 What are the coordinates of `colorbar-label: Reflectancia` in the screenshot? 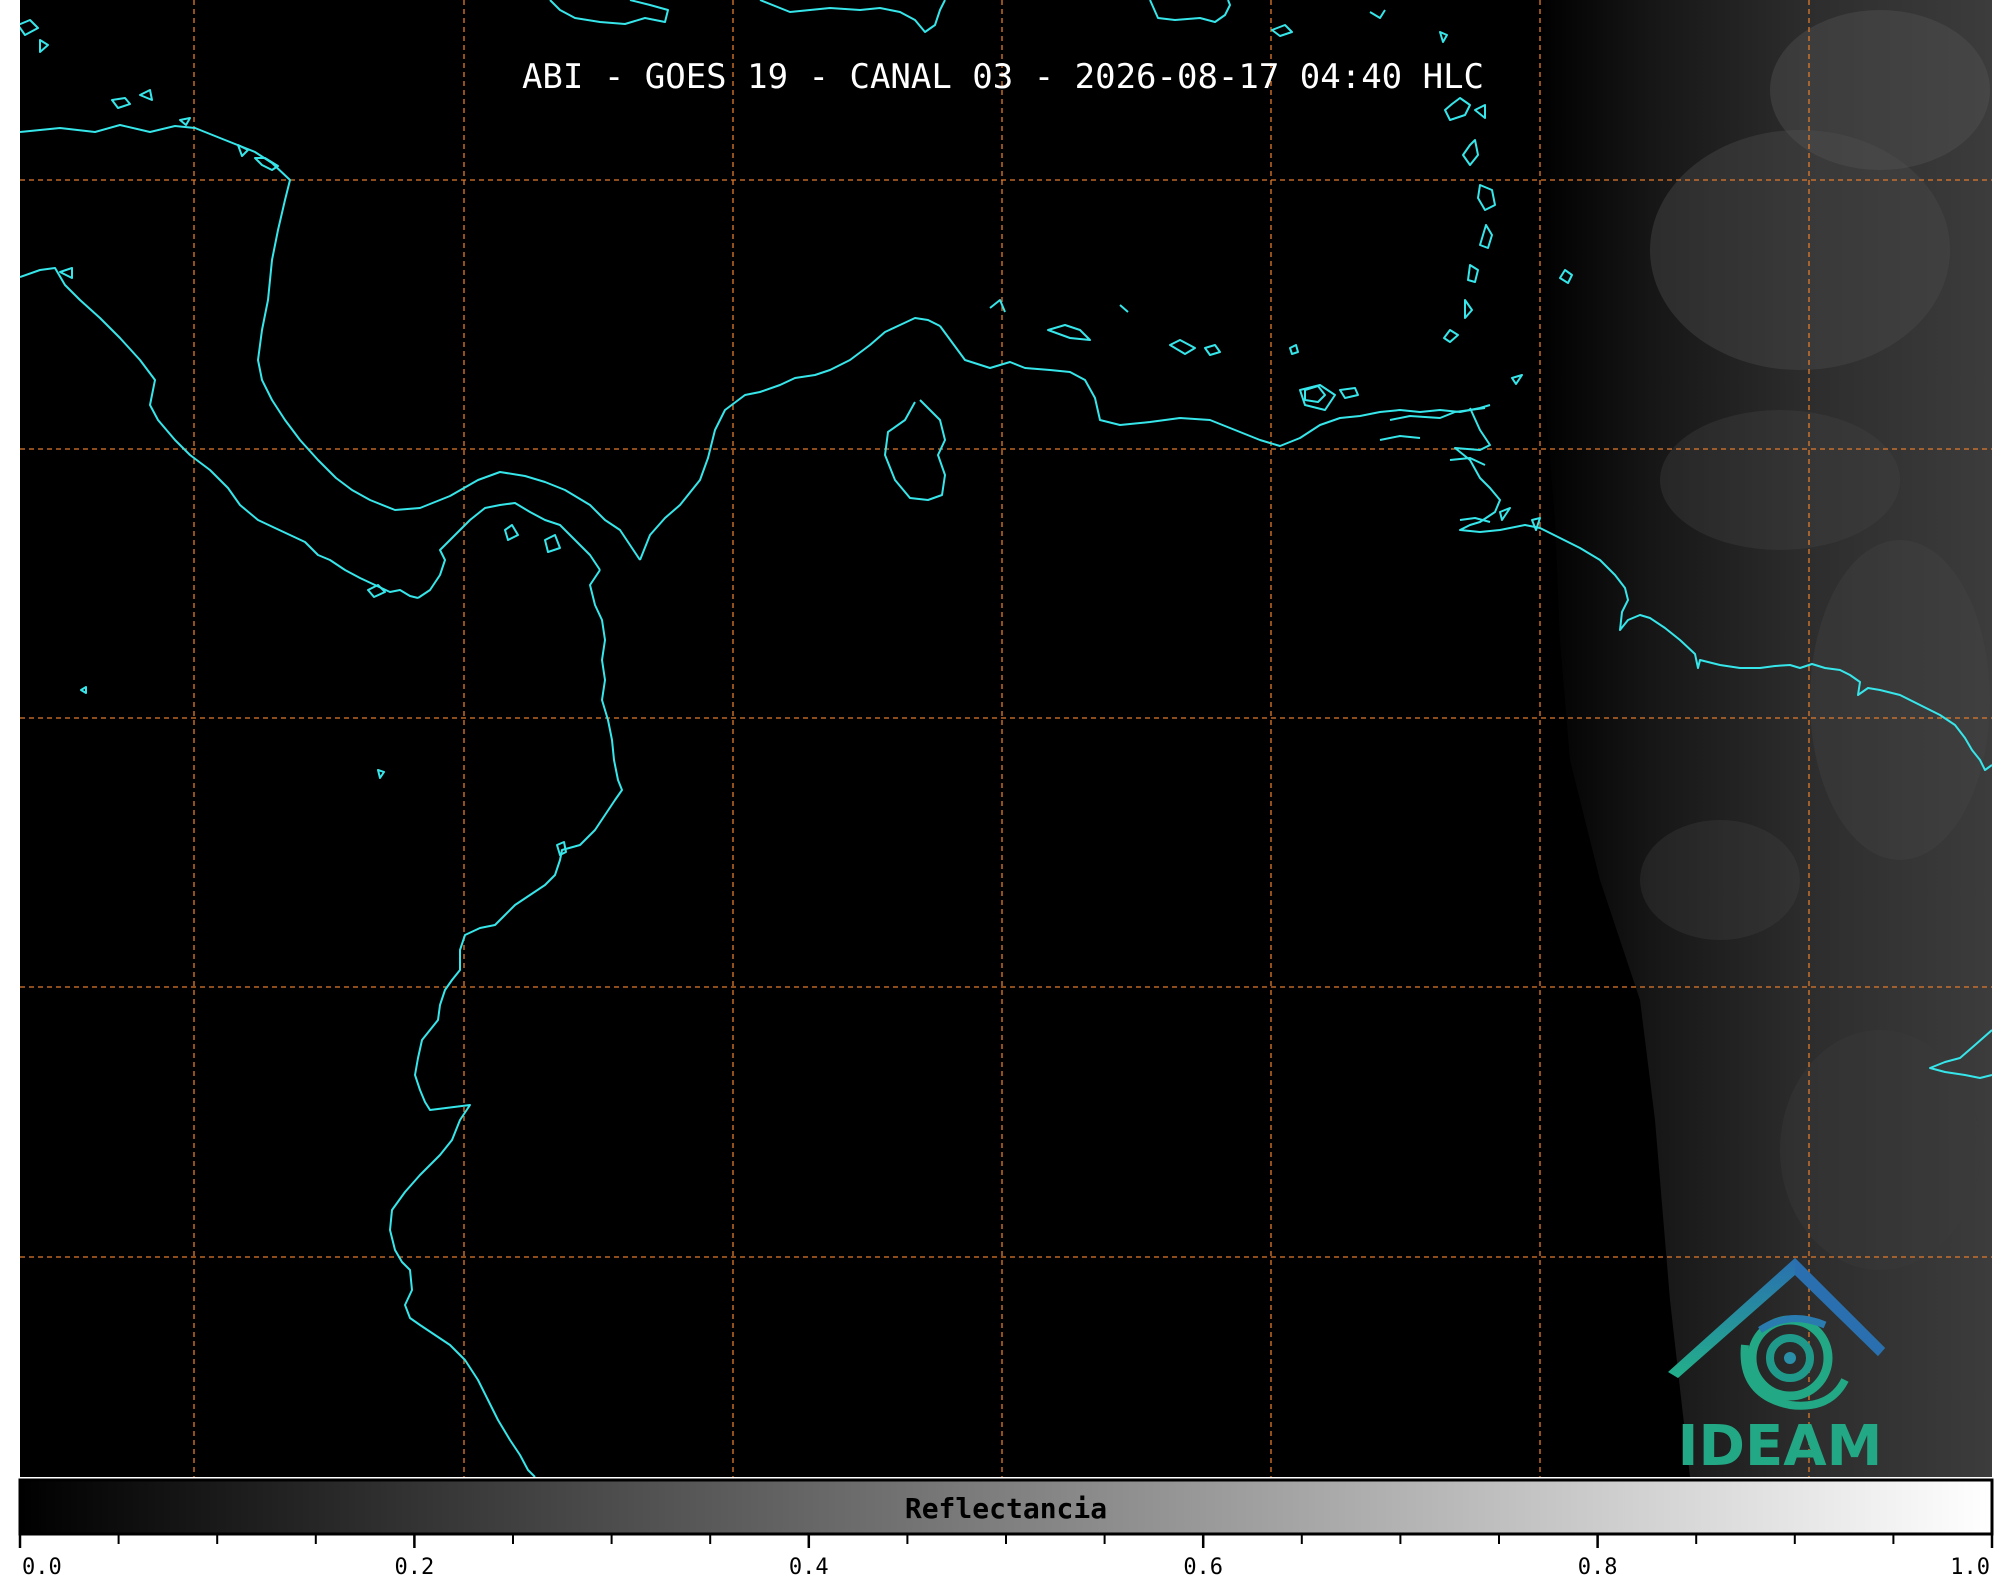 It's located at (1006, 1508).